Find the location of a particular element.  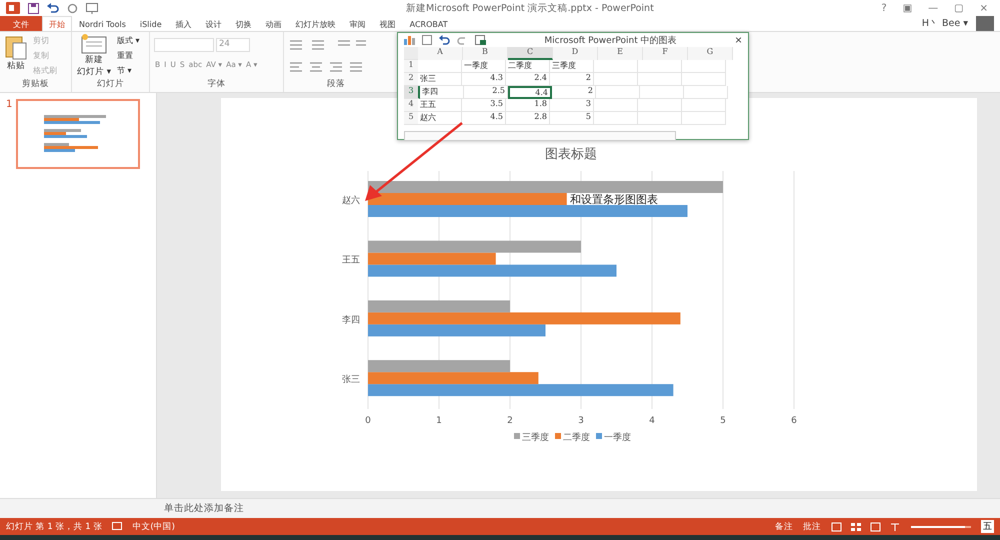

notes-field: 单击此处添加备注 is located at coordinates (204, 508).